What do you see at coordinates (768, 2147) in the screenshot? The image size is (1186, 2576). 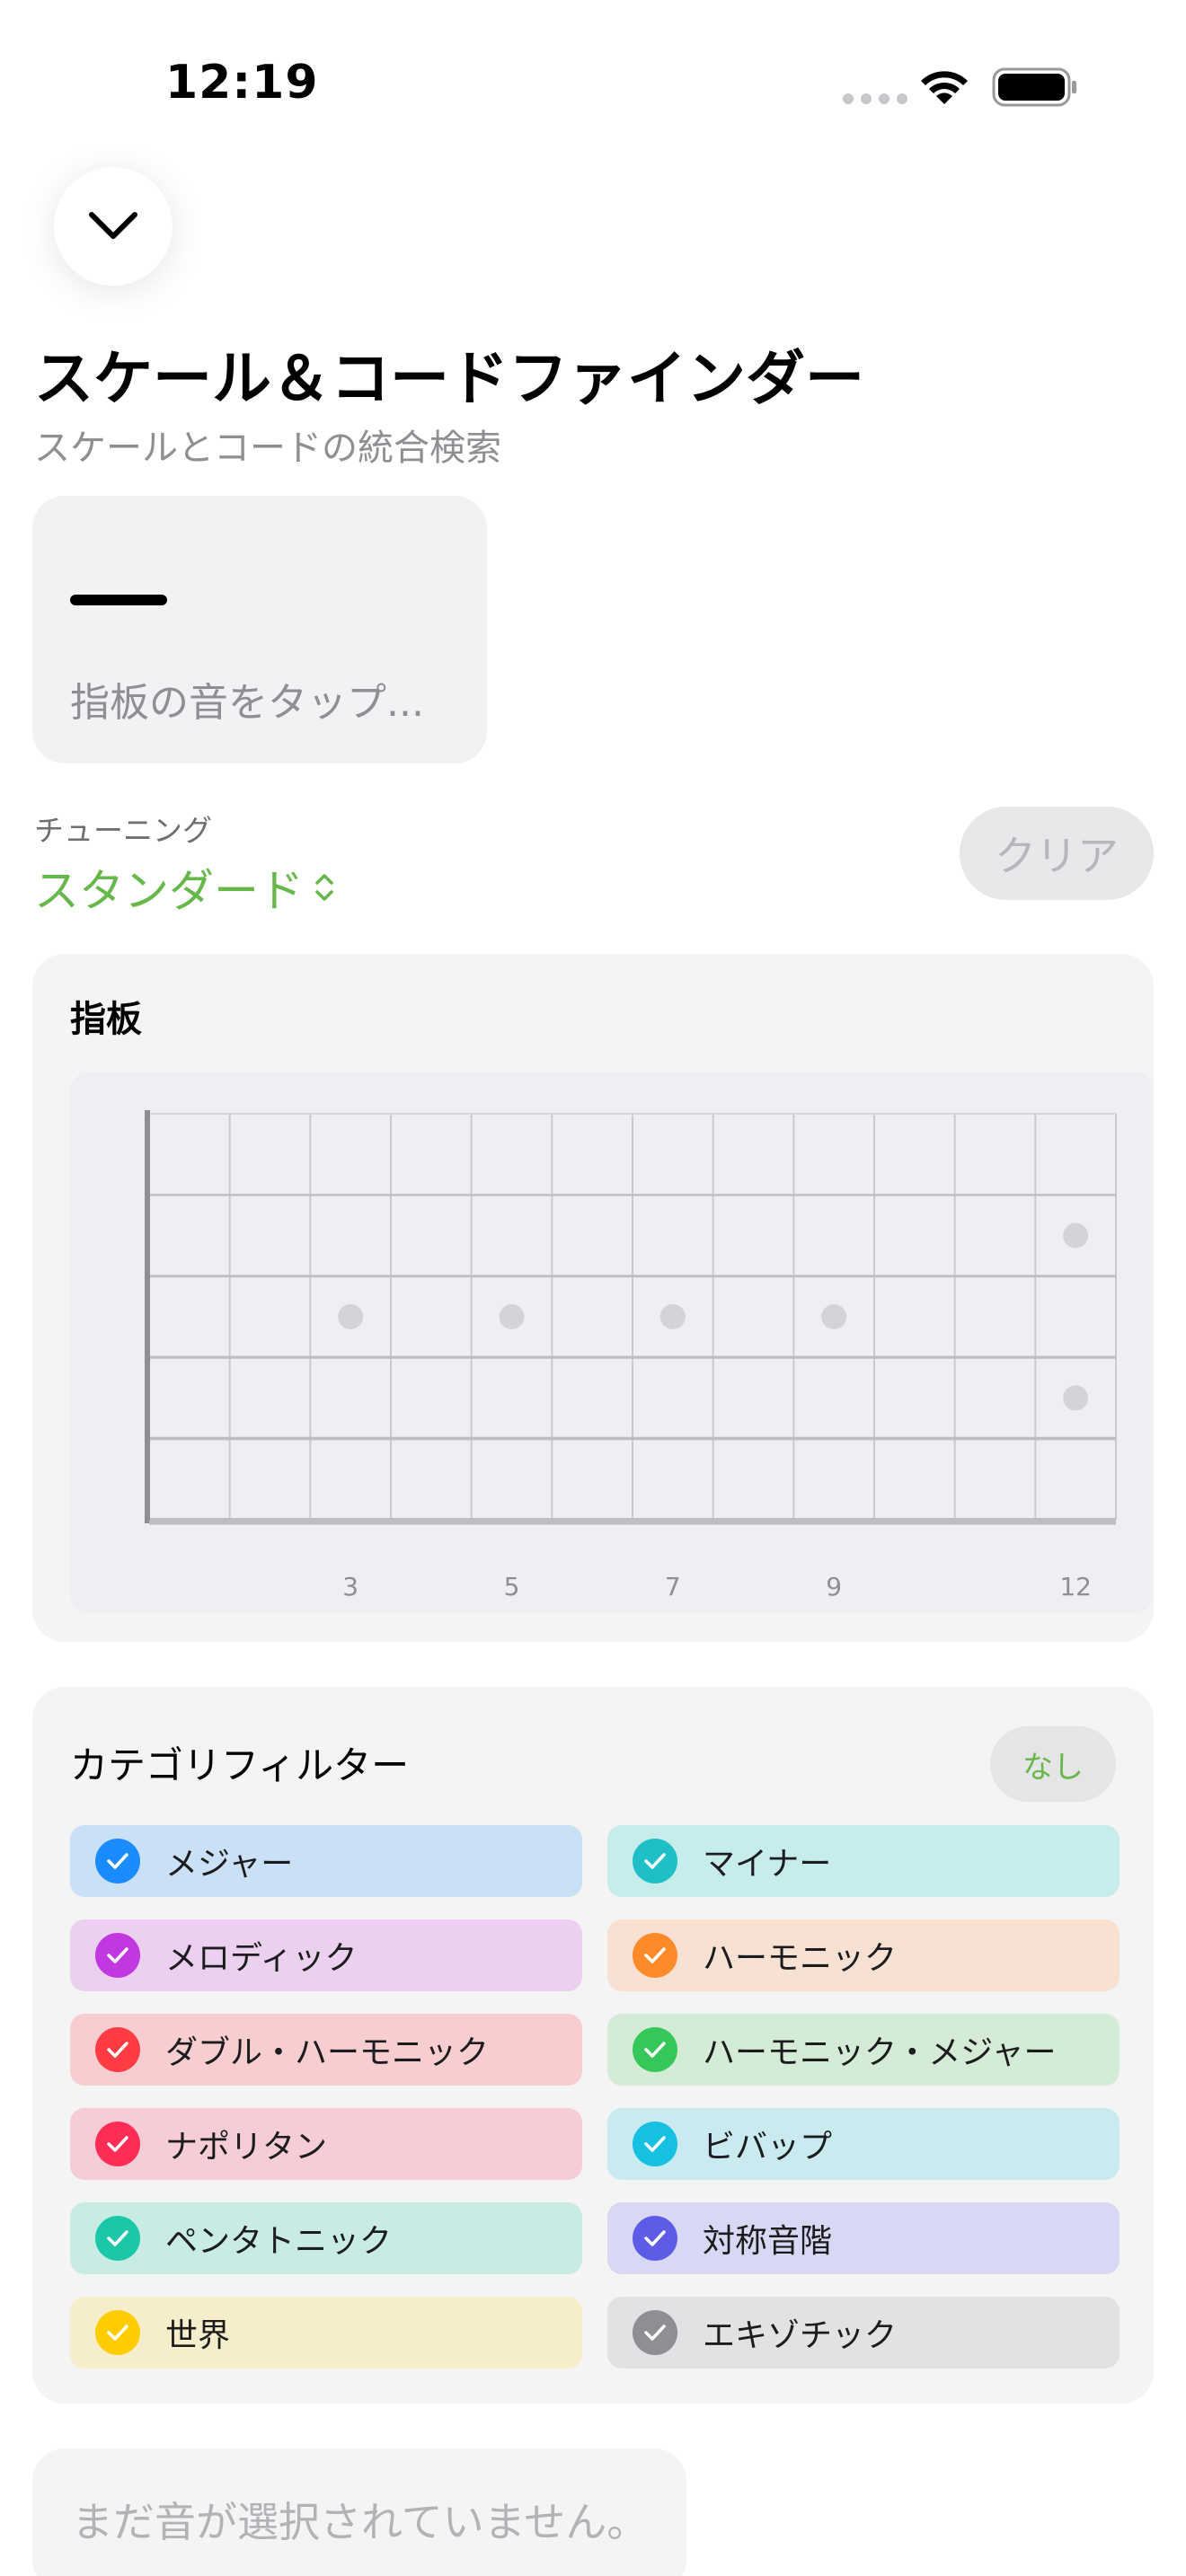 I see `category-chip-label: ビバップ` at bounding box center [768, 2147].